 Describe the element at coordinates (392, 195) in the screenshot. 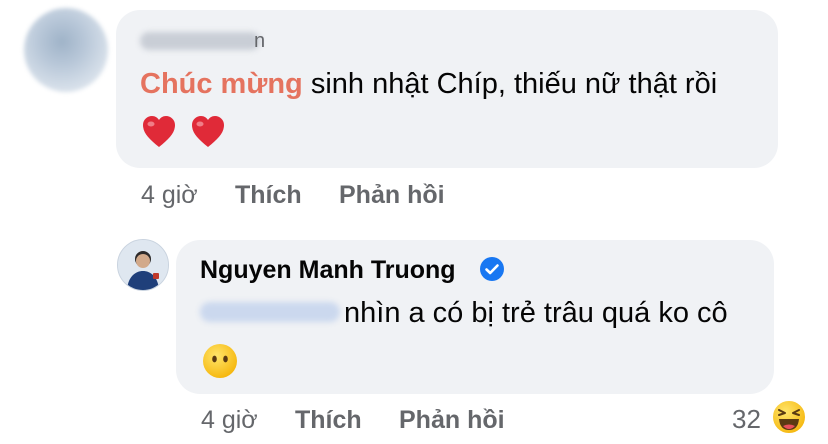

I see `reply-button: Phản hồi` at that location.